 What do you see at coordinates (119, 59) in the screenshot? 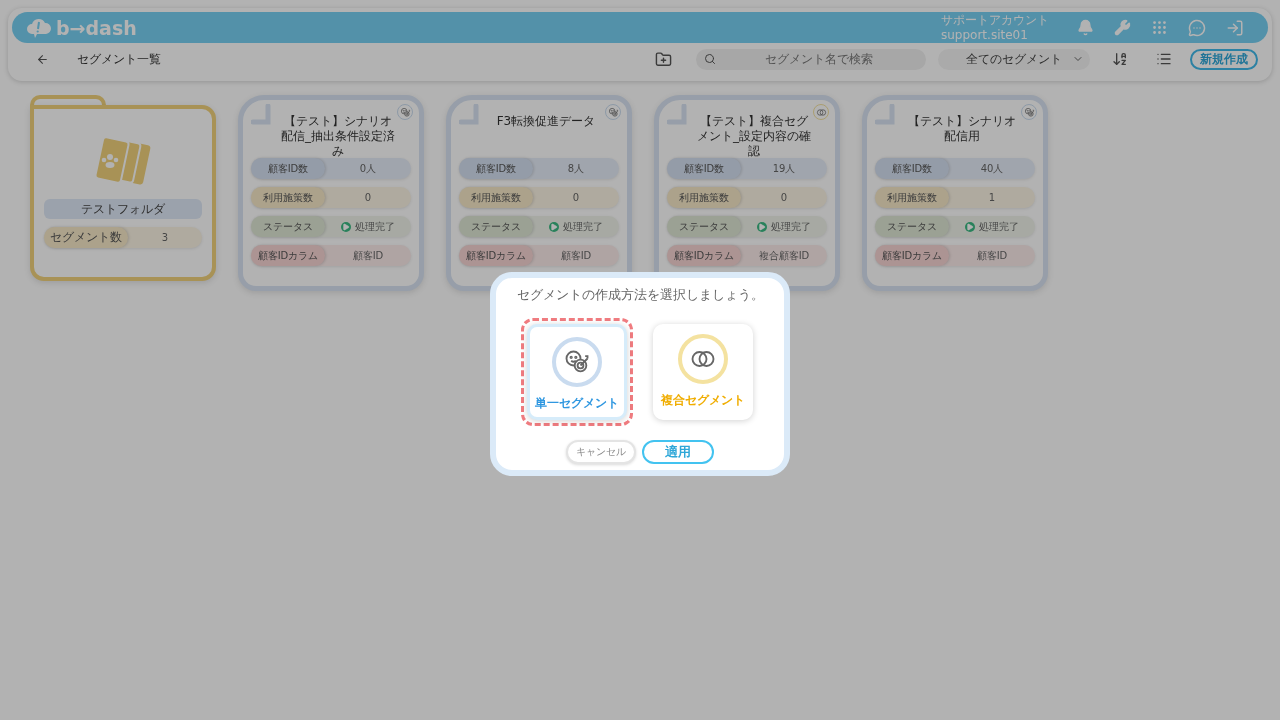
I see `page-title: セグメント一覧` at bounding box center [119, 59].